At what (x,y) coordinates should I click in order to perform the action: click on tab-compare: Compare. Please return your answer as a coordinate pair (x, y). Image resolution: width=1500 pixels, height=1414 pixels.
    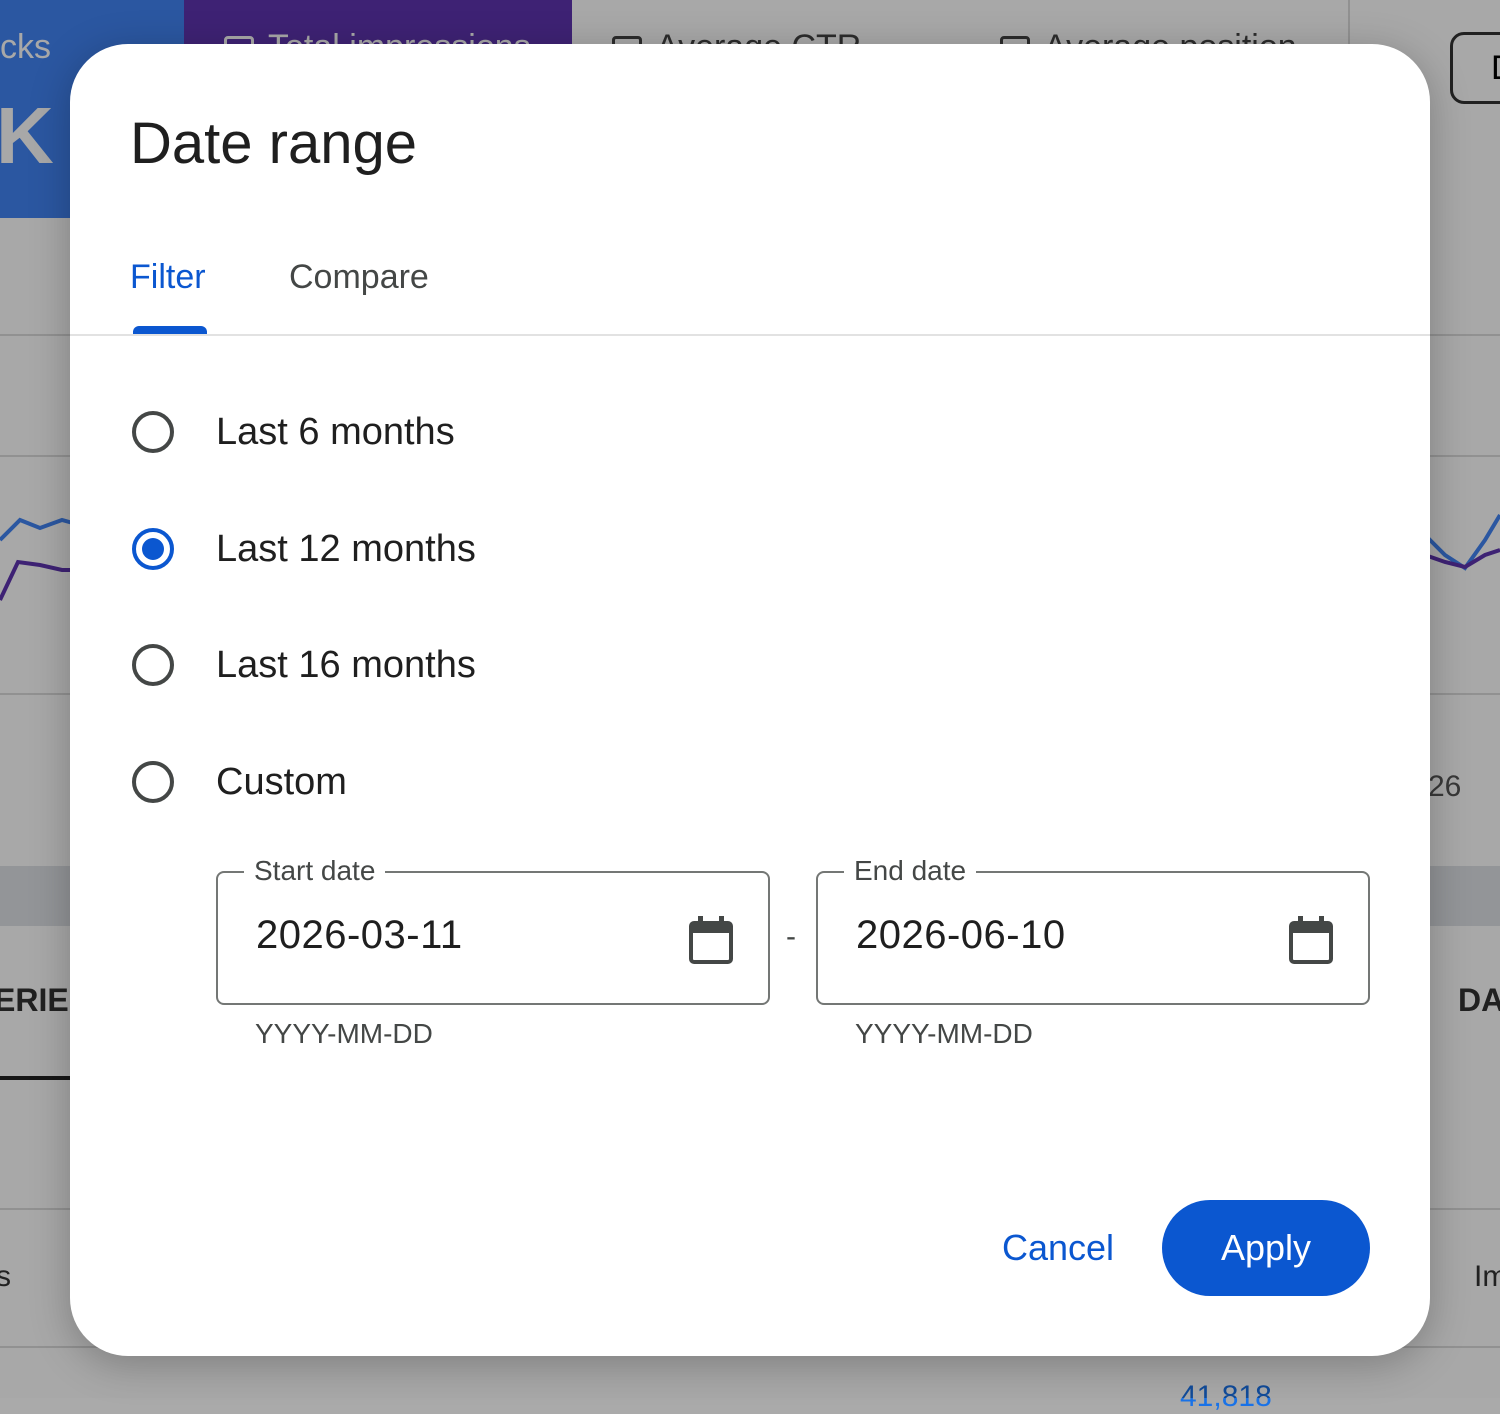
    Looking at the image, I should click on (359, 277).